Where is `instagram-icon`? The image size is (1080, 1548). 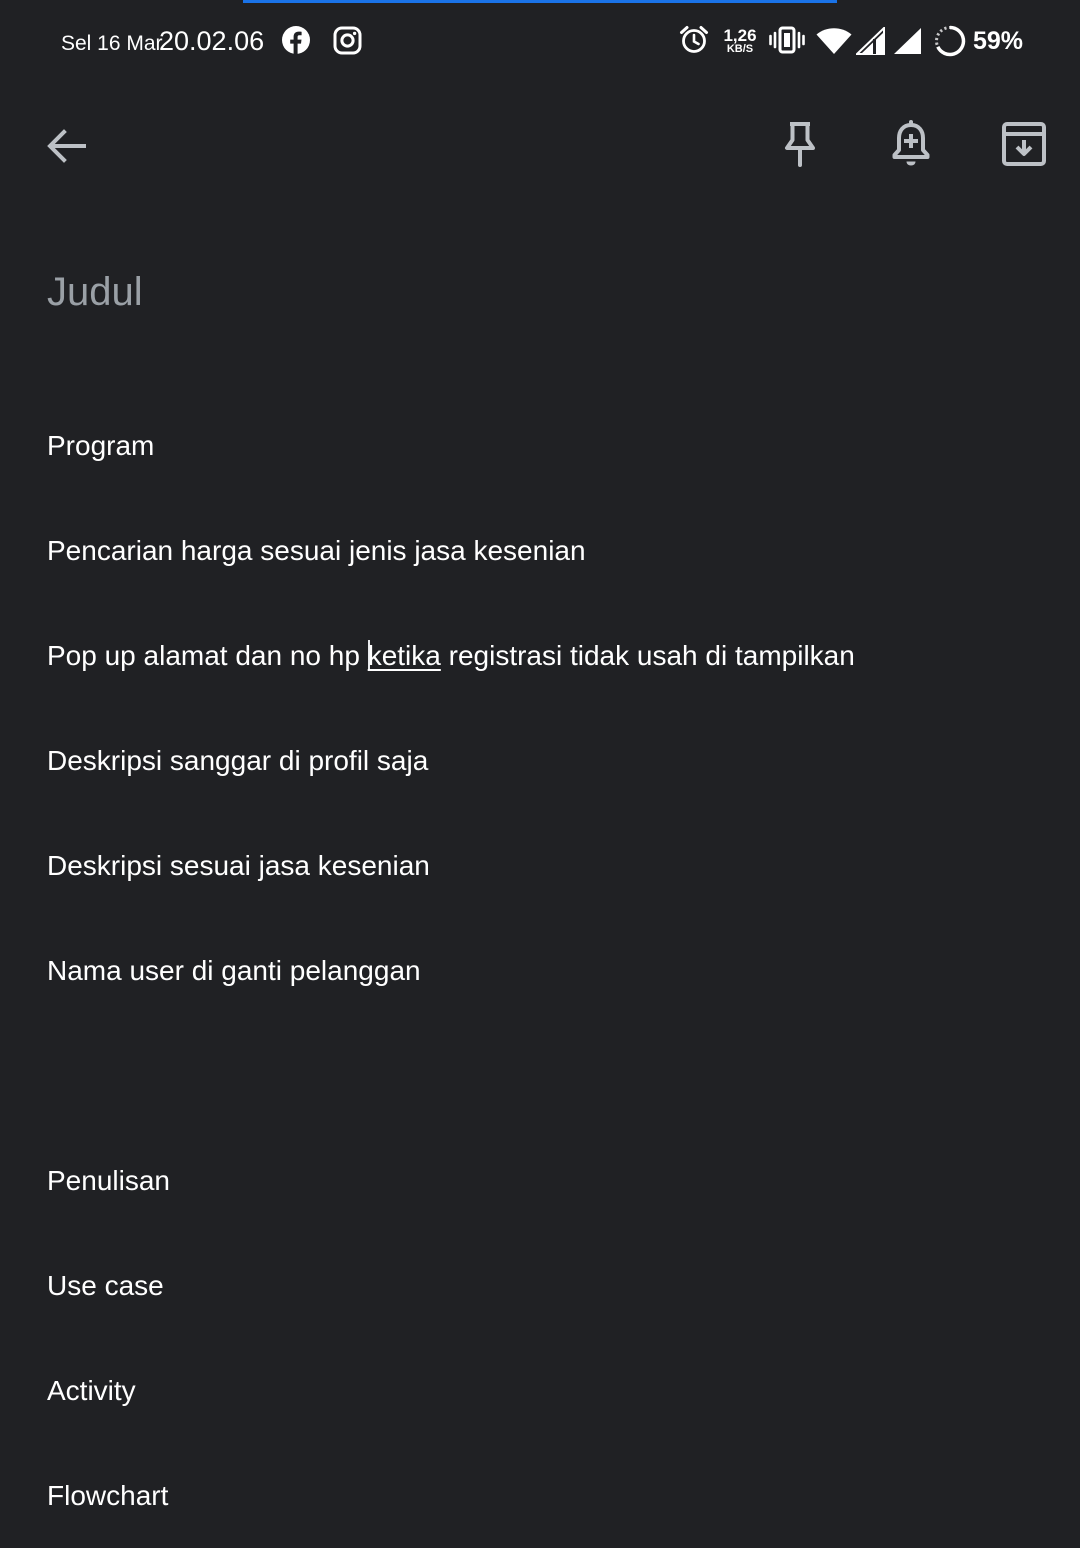
instagram-icon is located at coordinates (347, 40).